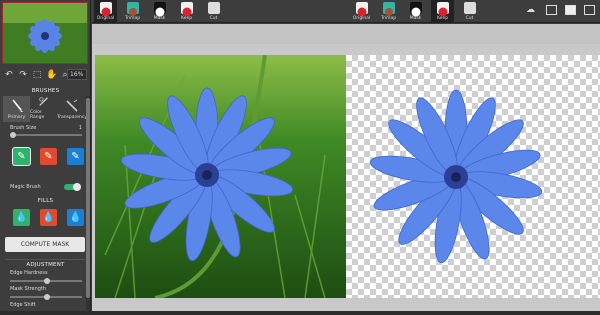  I want to click on layout-switcher: ☁, so click(560, 10).